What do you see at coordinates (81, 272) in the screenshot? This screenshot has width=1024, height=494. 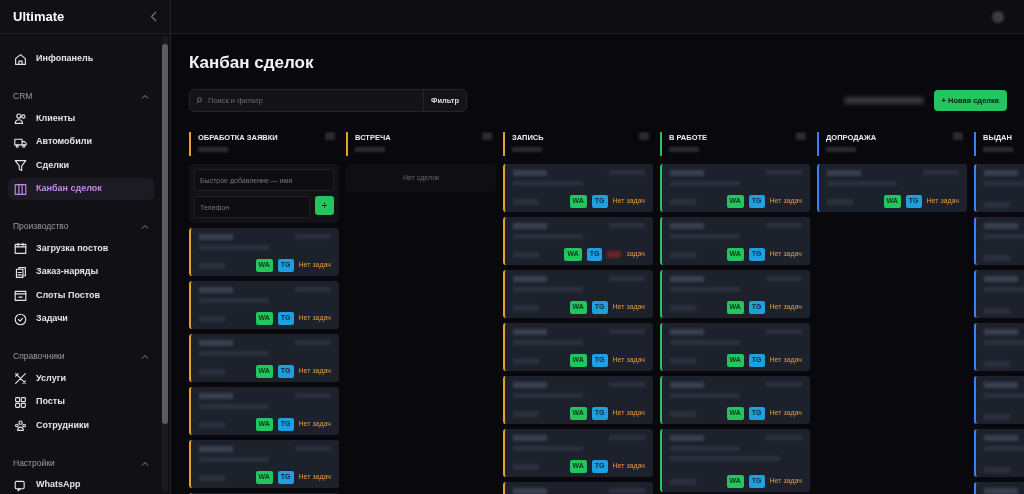 I see `sidebar-item: Заказ-наряды` at bounding box center [81, 272].